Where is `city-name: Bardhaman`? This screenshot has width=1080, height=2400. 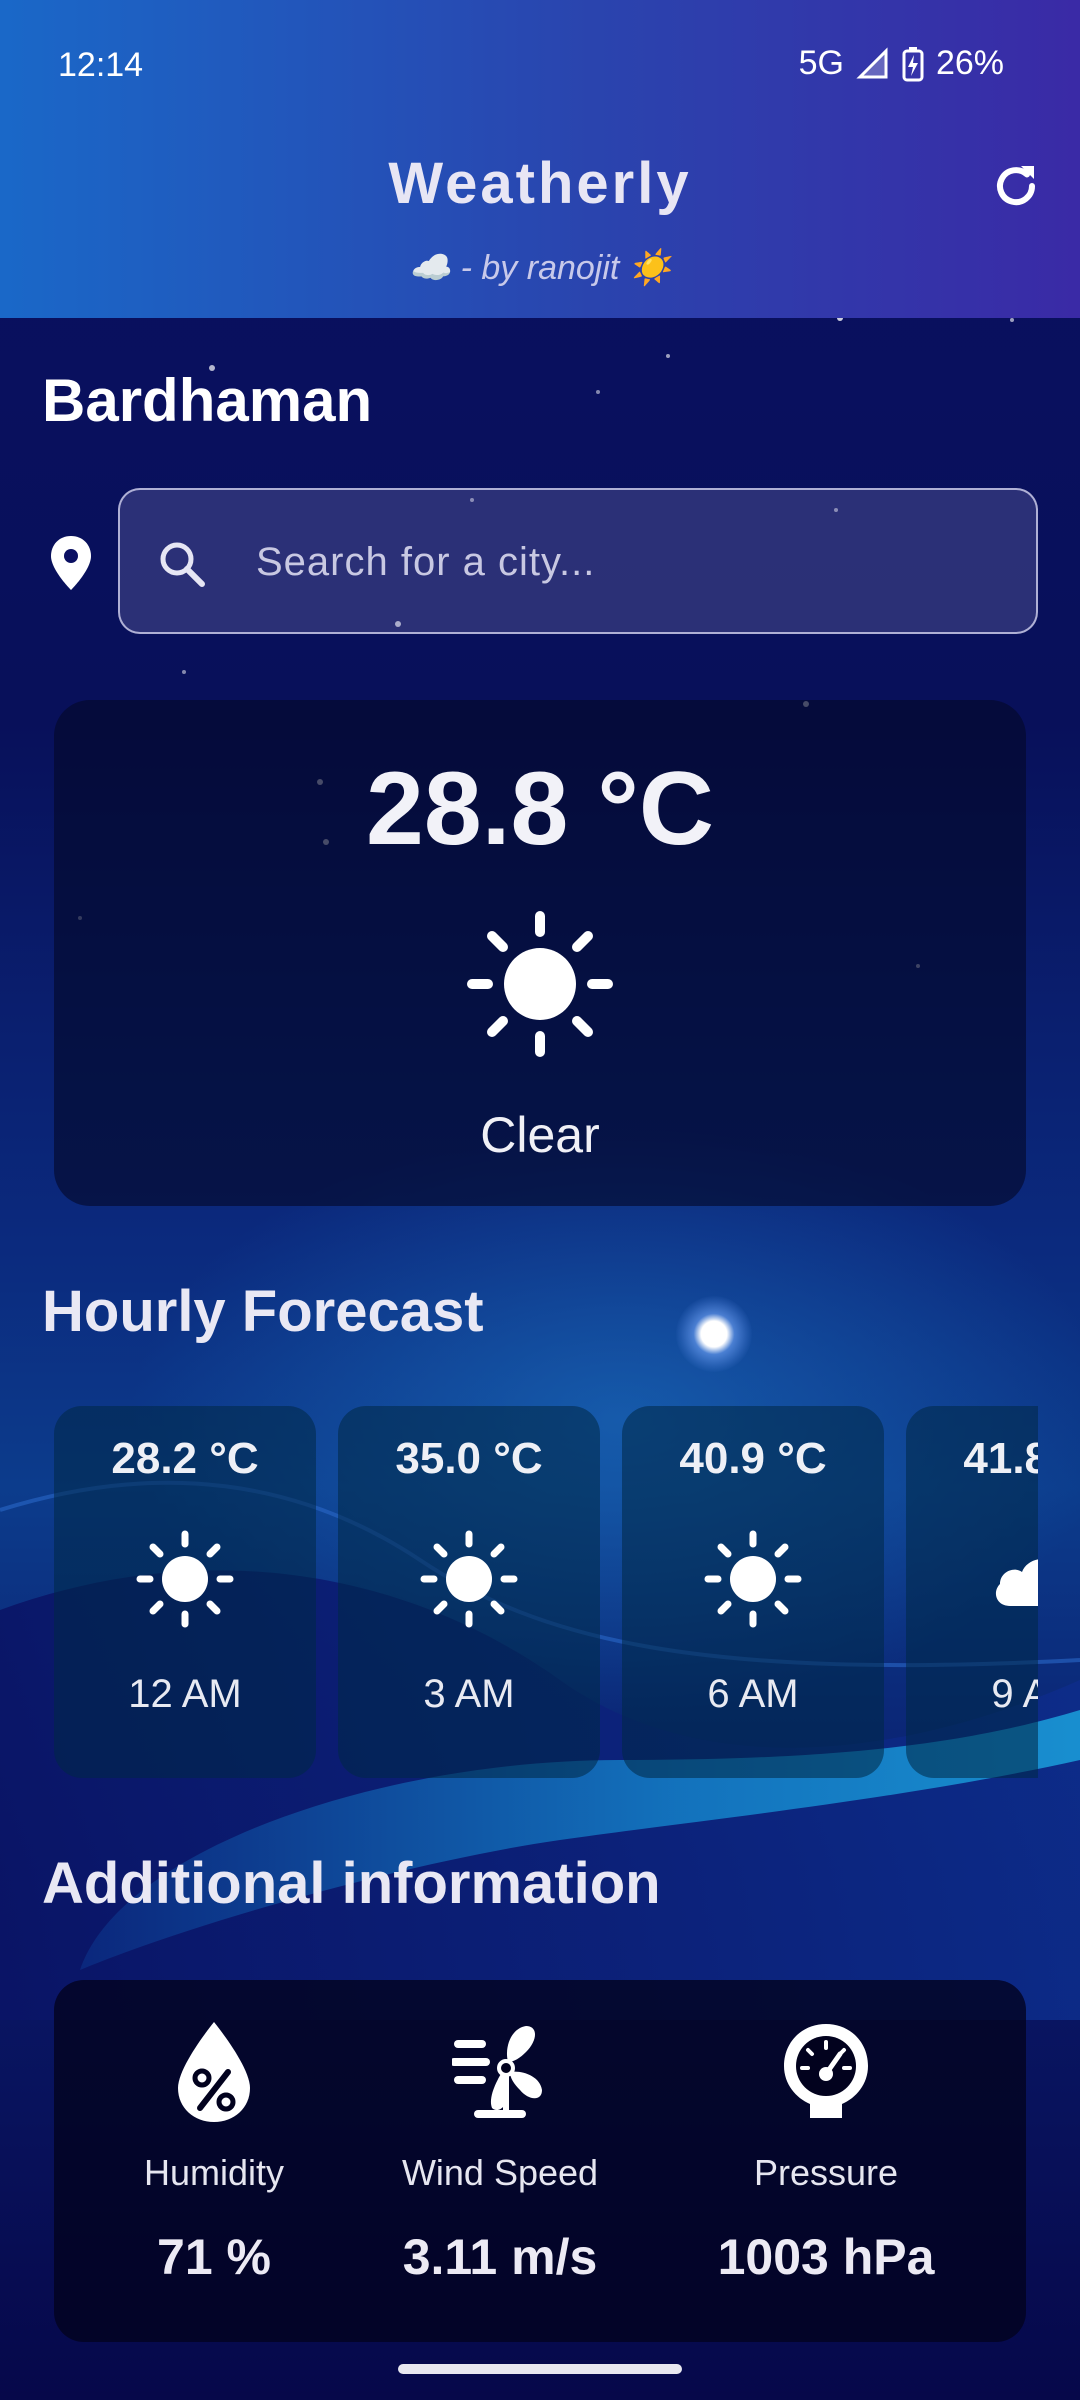
city-name: Bardhaman is located at coordinates (207, 400).